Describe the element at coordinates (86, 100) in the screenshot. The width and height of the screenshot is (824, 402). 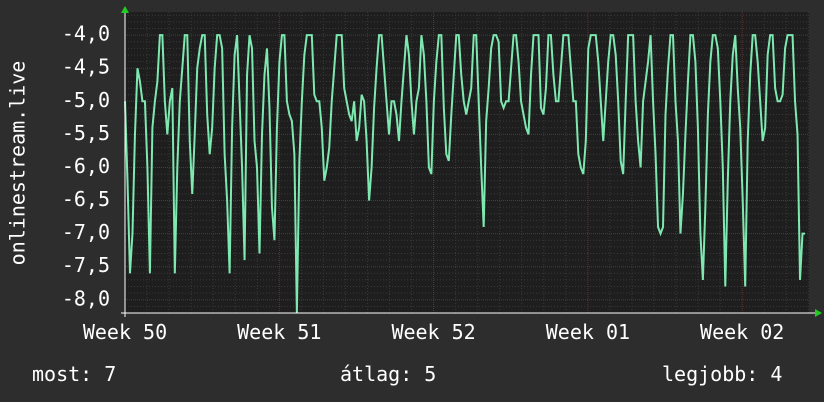
I see `y-tick-label: -5,0` at that location.